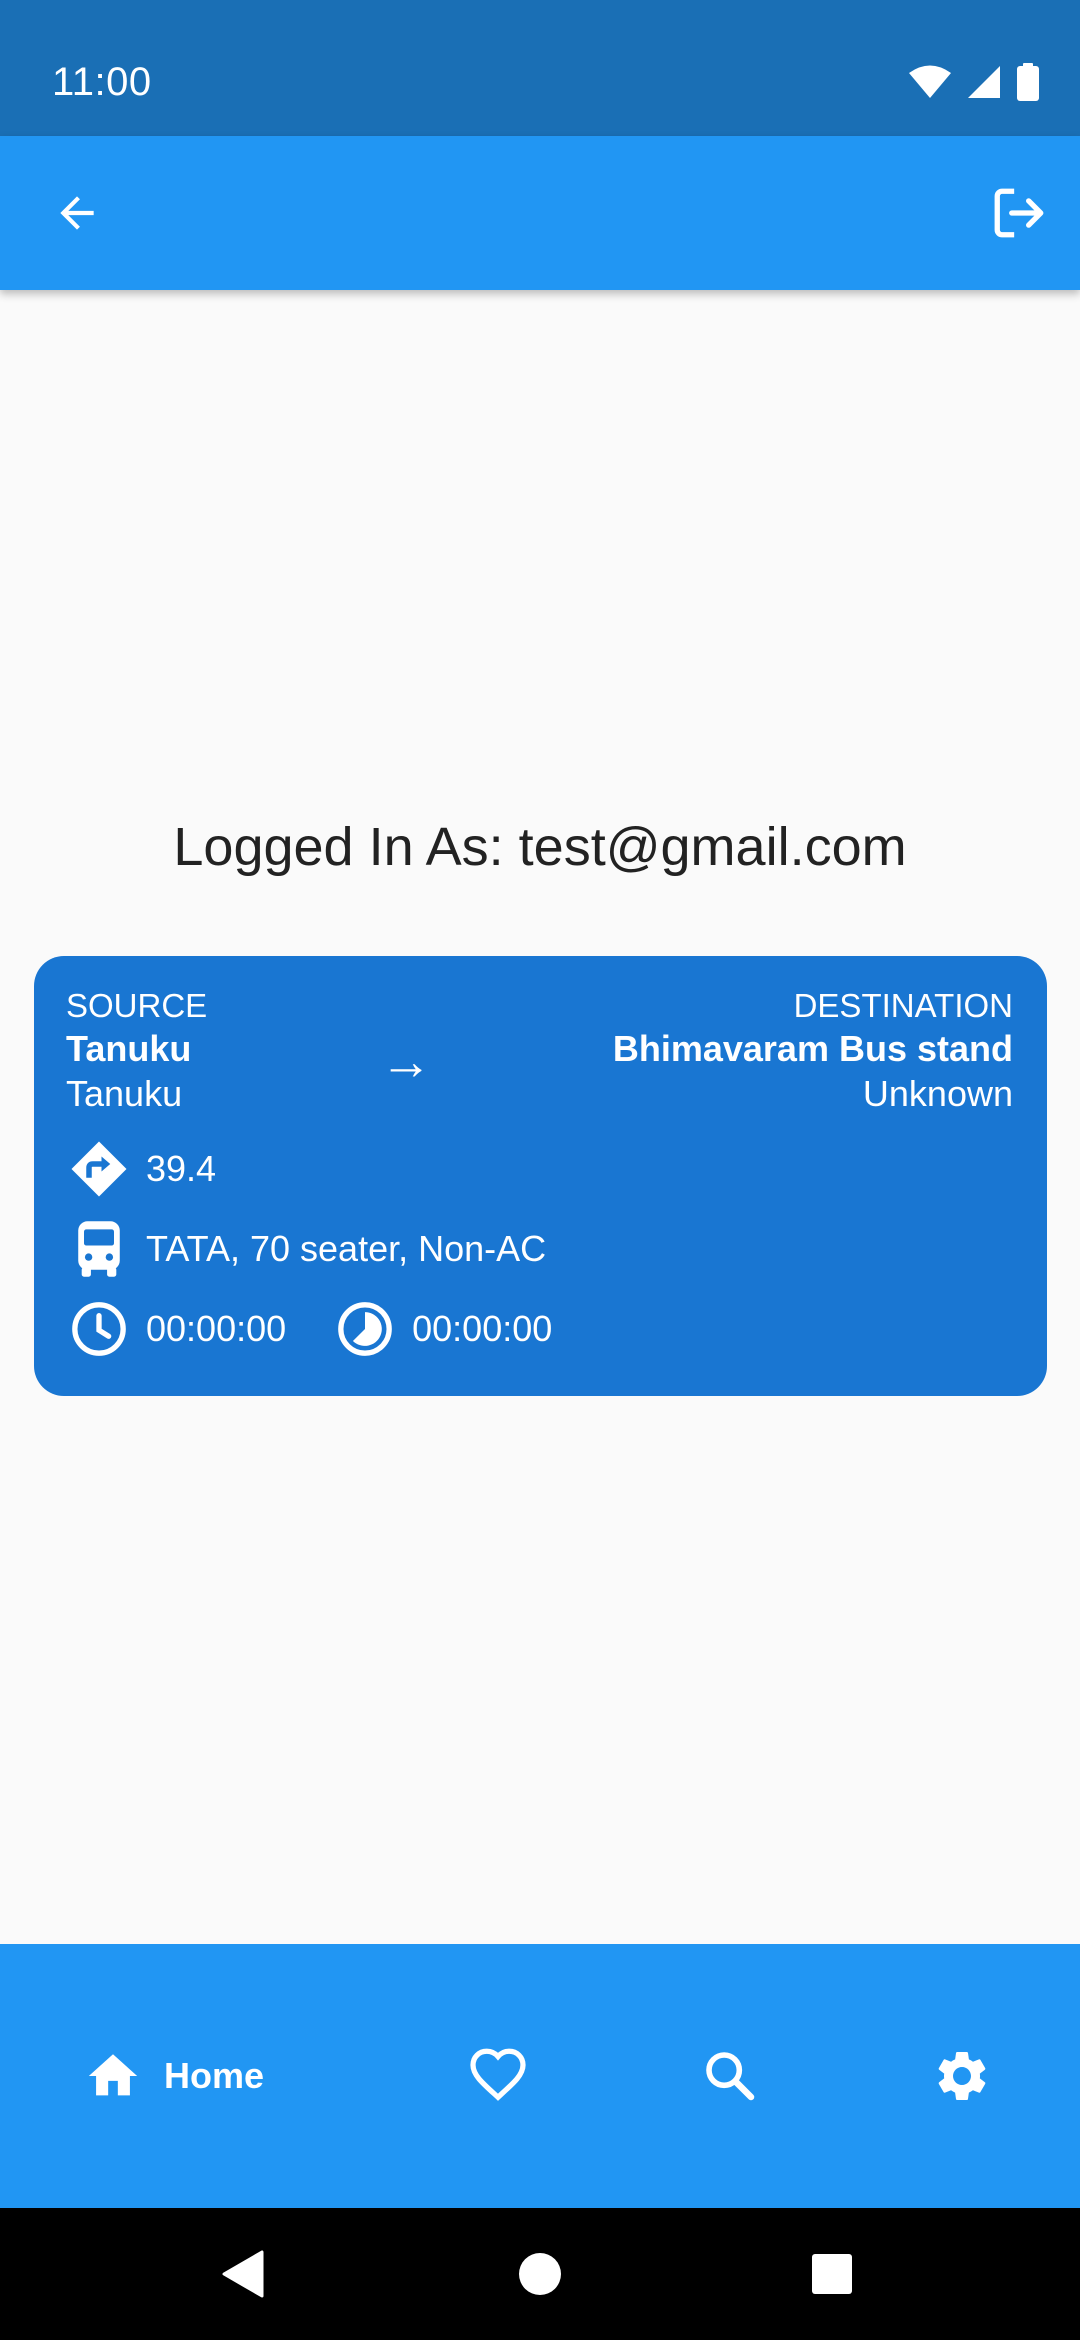  What do you see at coordinates (129, 1048) in the screenshot?
I see `source-name: Tanuku` at bounding box center [129, 1048].